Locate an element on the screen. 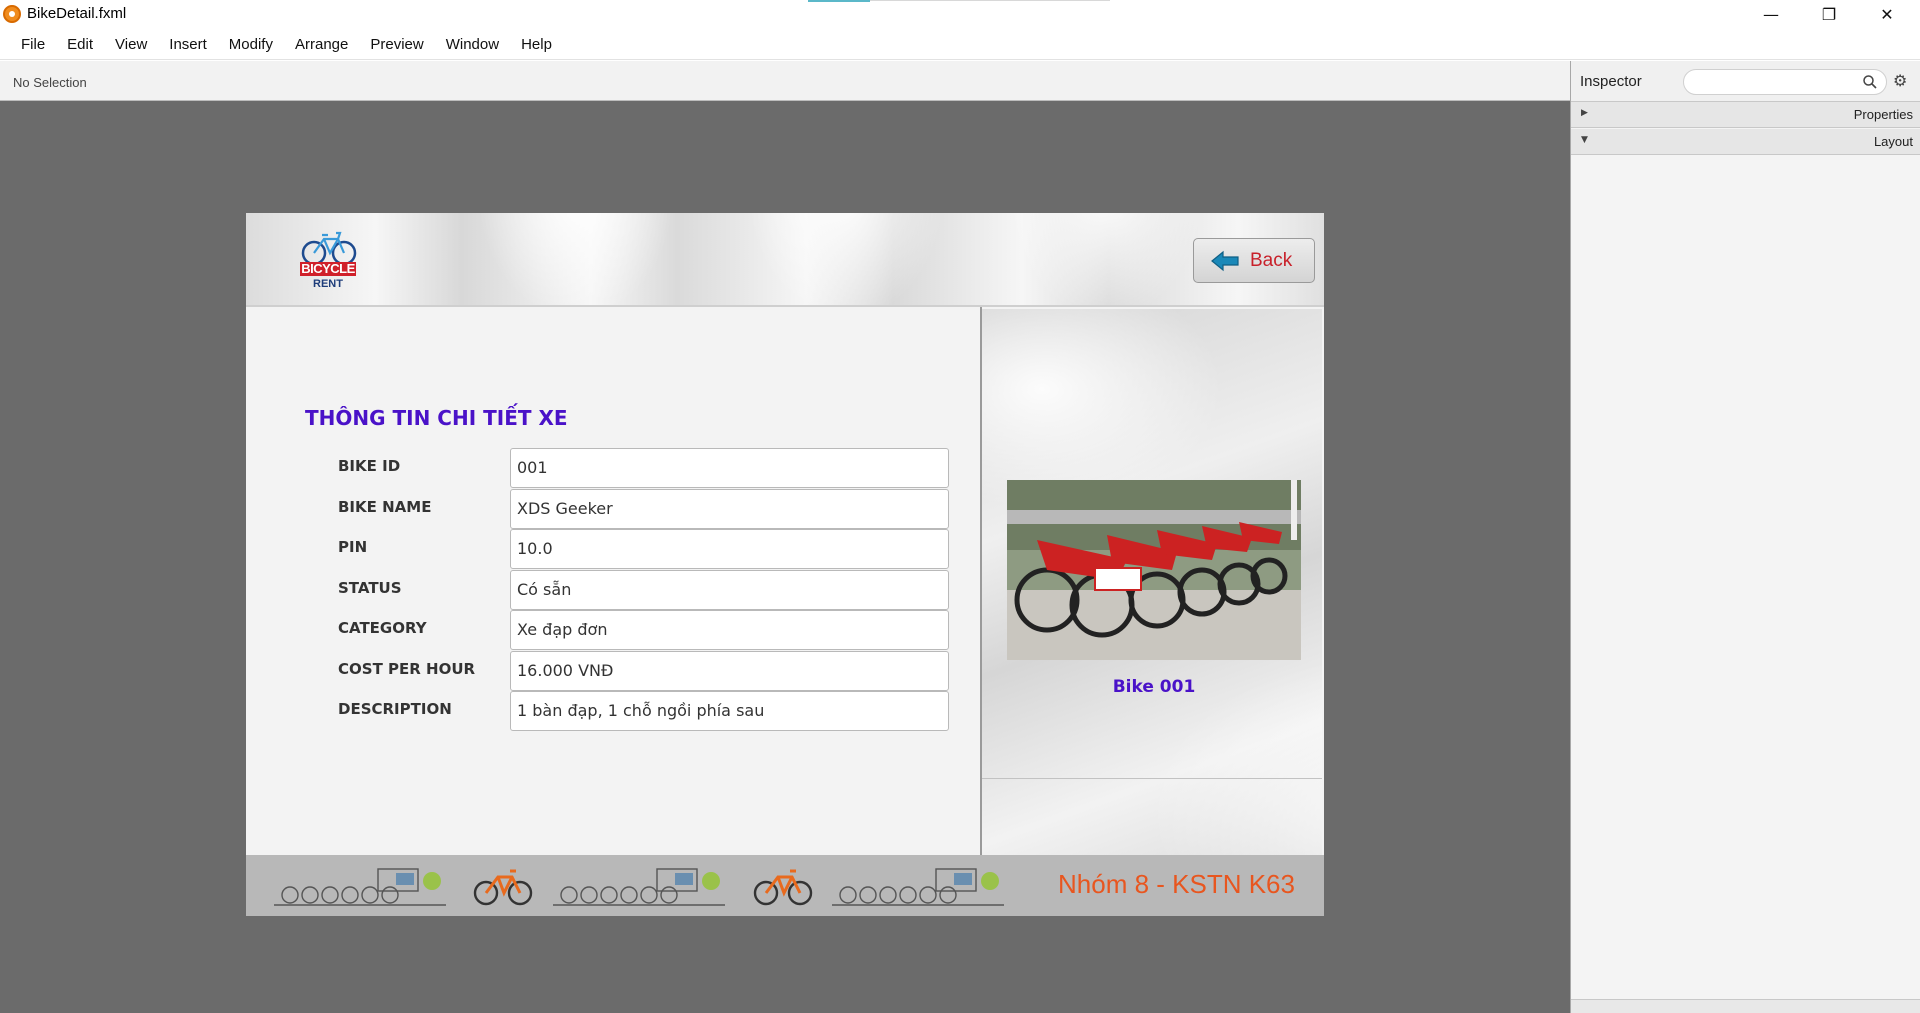  selection-status: No Selection is located at coordinates (50, 82).